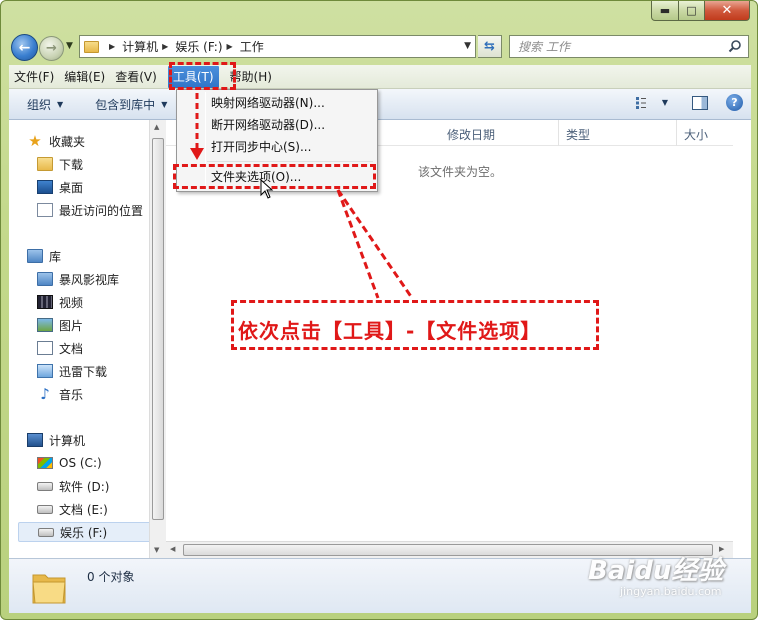 The image size is (758, 620). I want to click on back-button: ←, so click(24, 47).